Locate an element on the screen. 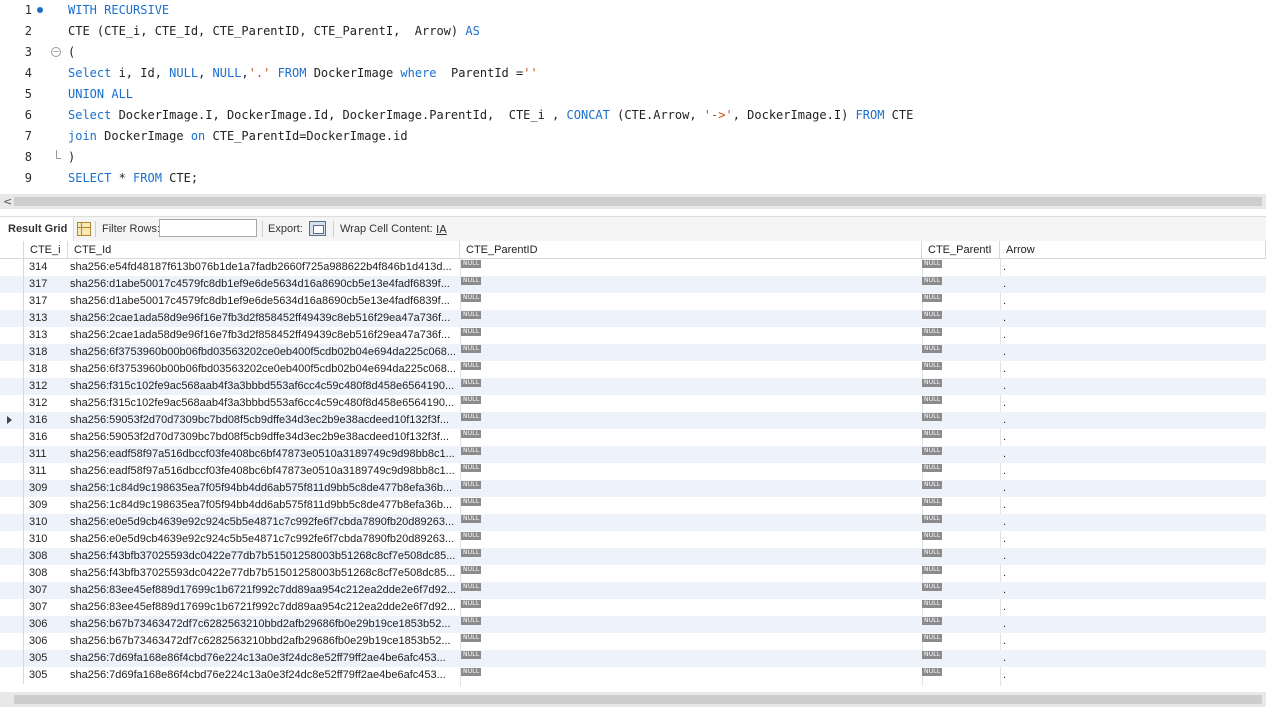 This screenshot has width=1266, height=707. cell-cte-i: 310 is located at coordinates (48, 522).